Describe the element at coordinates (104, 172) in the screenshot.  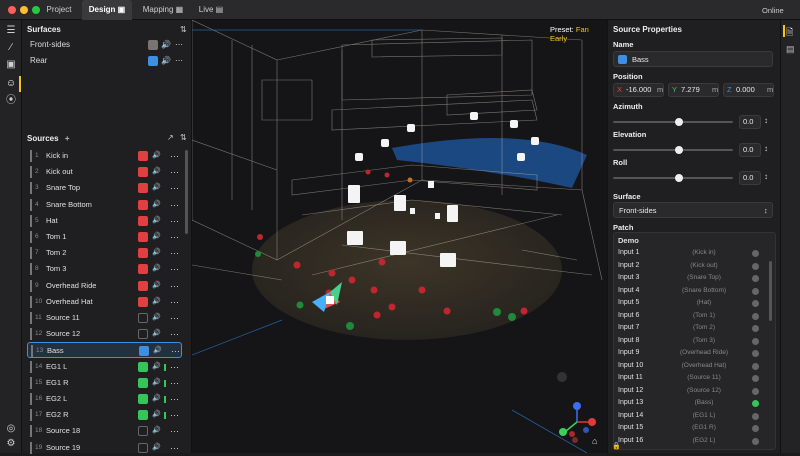
I see `source-row: 2 Kick out 🔊 ⋯` at that location.